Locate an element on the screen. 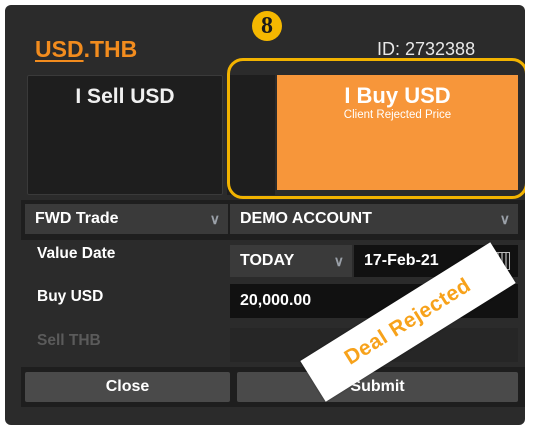 The image size is (535, 433). pair-base-currency: USD is located at coordinates (59, 49).